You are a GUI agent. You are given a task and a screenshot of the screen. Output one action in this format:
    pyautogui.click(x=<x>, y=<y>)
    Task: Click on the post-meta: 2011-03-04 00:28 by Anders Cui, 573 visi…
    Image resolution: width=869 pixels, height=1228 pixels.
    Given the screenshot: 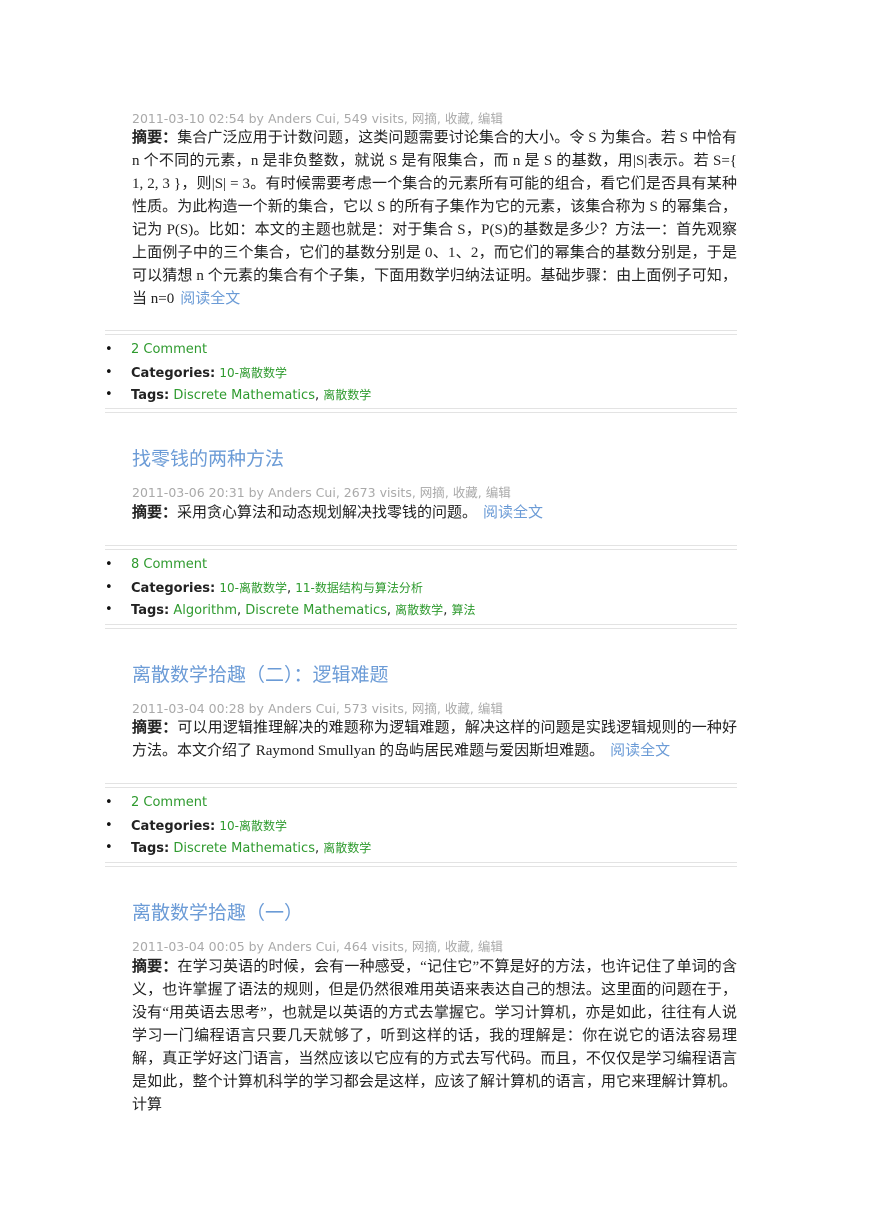 What is the action you would take?
    pyautogui.click(x=317, y=708)
    